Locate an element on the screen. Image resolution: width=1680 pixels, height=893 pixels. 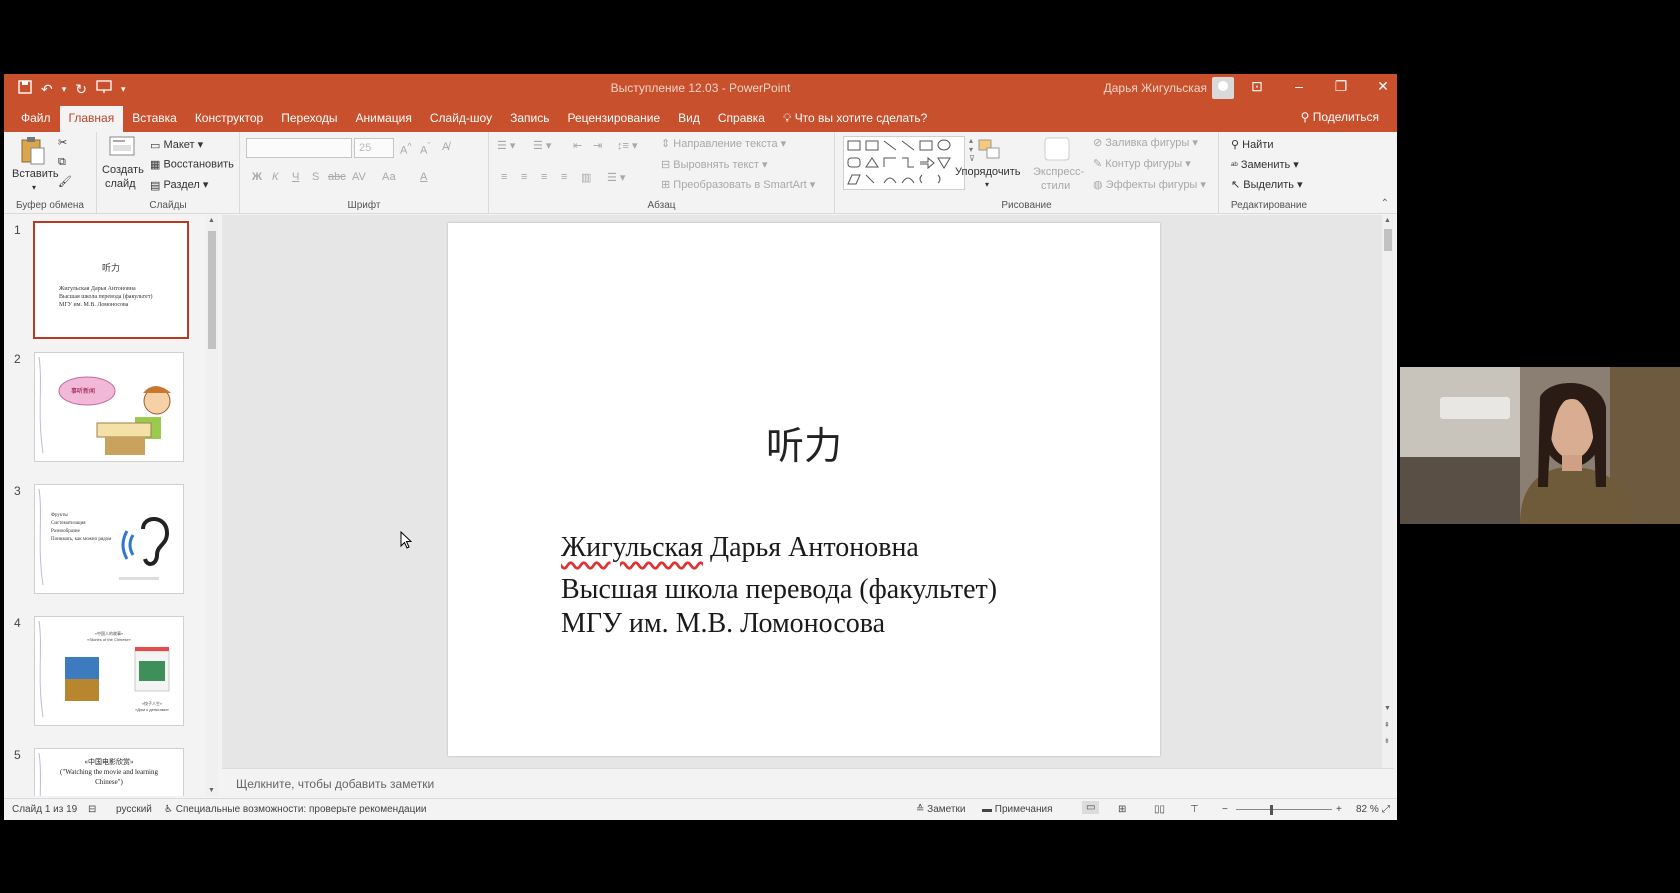
close-icon: ✕ is located at coordinates (1383, 86).